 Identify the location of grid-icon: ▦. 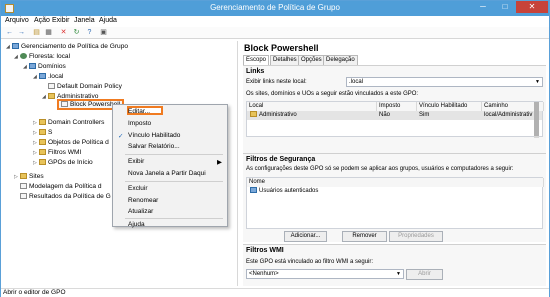
(48, 33).